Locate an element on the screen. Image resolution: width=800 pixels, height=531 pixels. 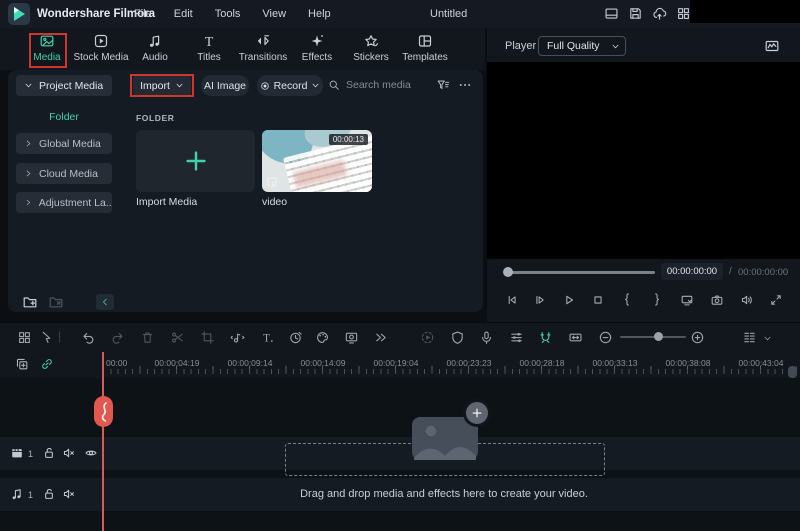
effects-icon is located at coordinates (317, 41).